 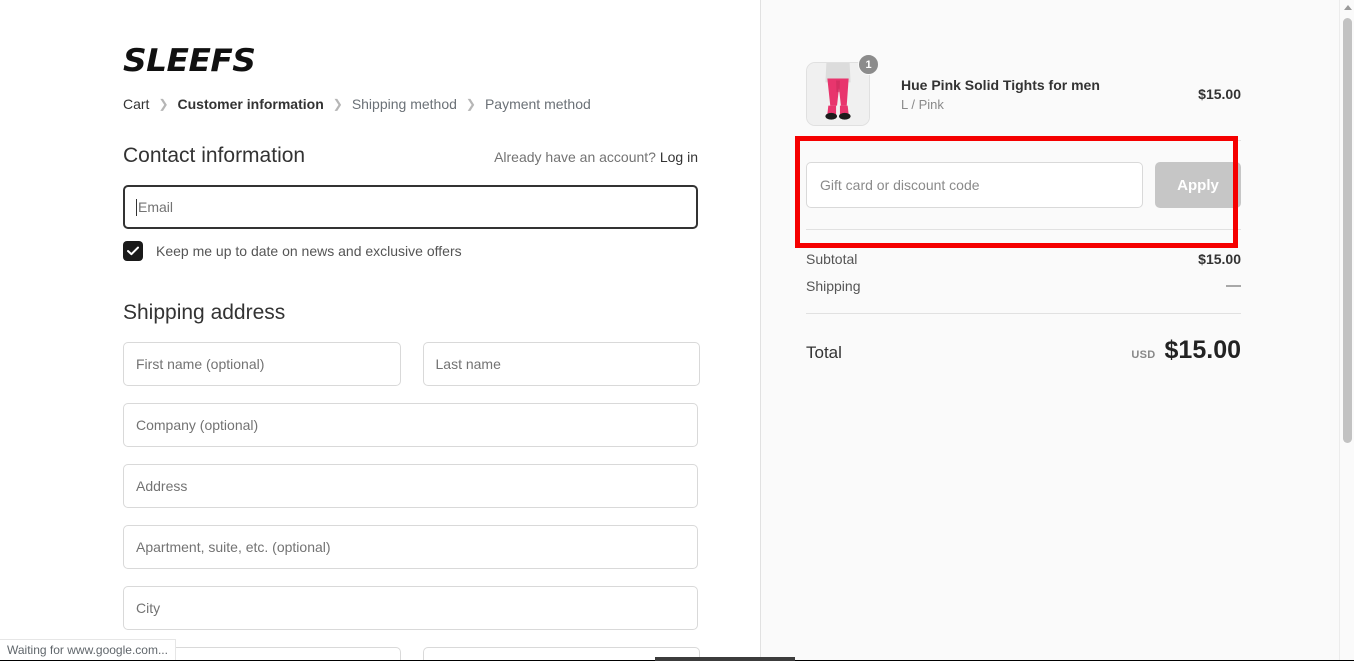 I want to click on page-scrollbar, so click(x=1346, y=330).